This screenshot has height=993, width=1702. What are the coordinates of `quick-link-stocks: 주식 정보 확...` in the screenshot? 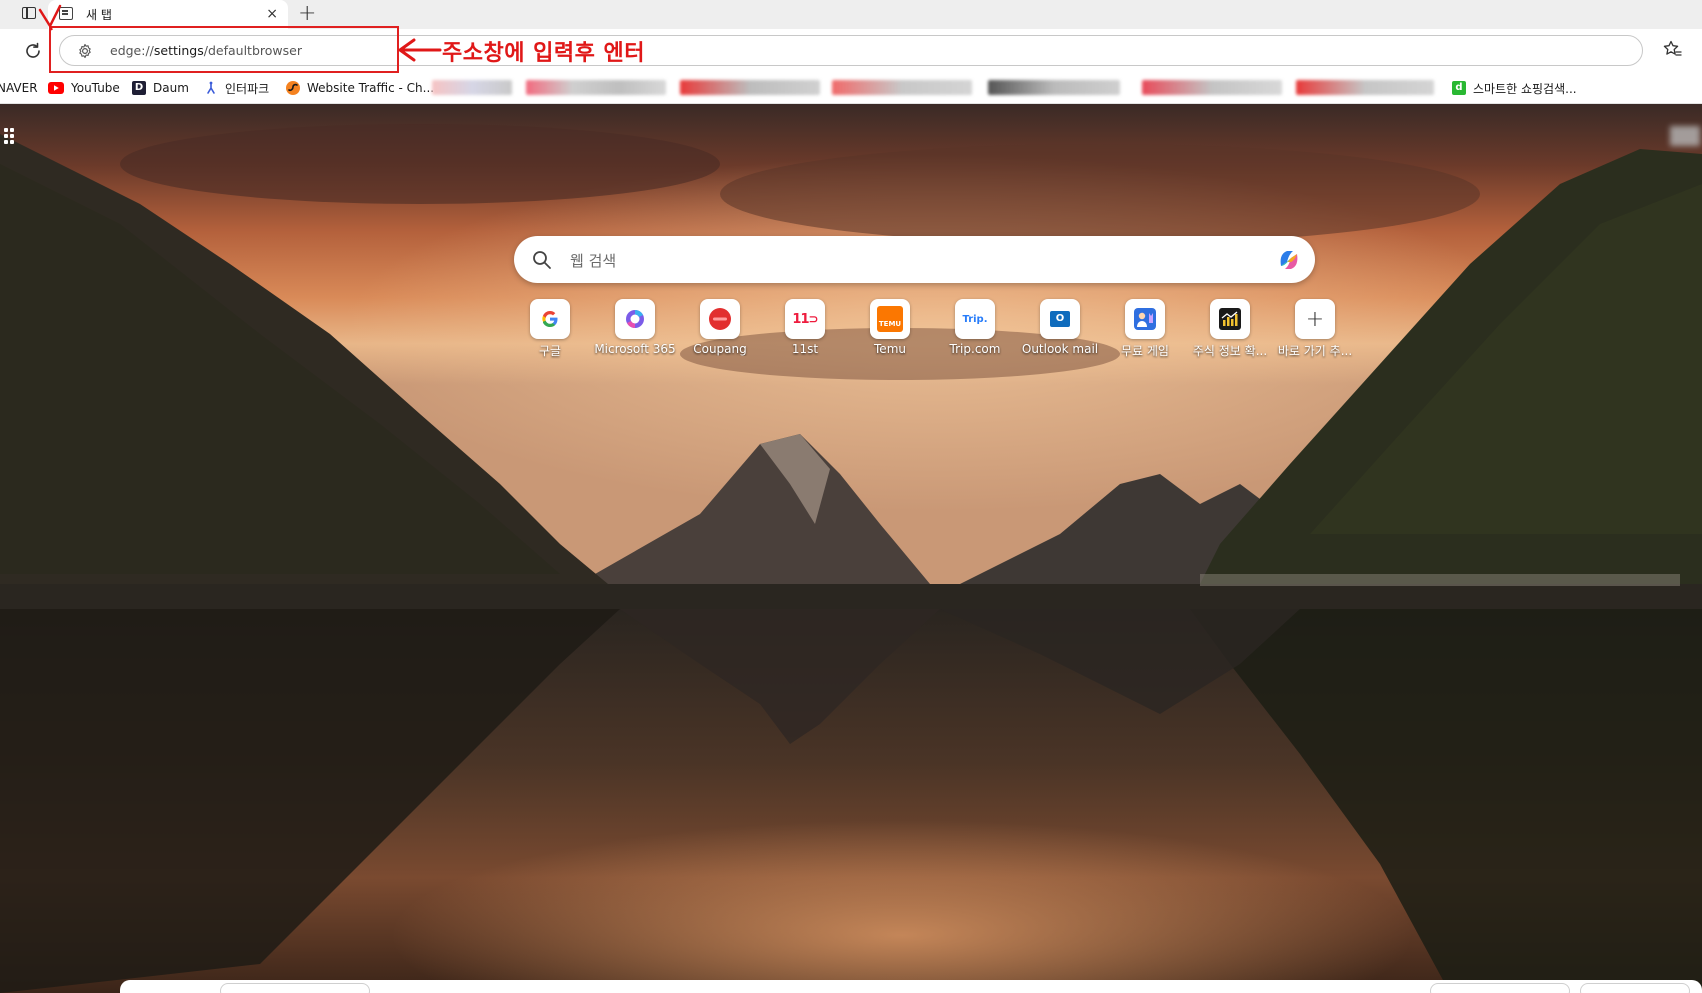 It's located at (1229, 329).